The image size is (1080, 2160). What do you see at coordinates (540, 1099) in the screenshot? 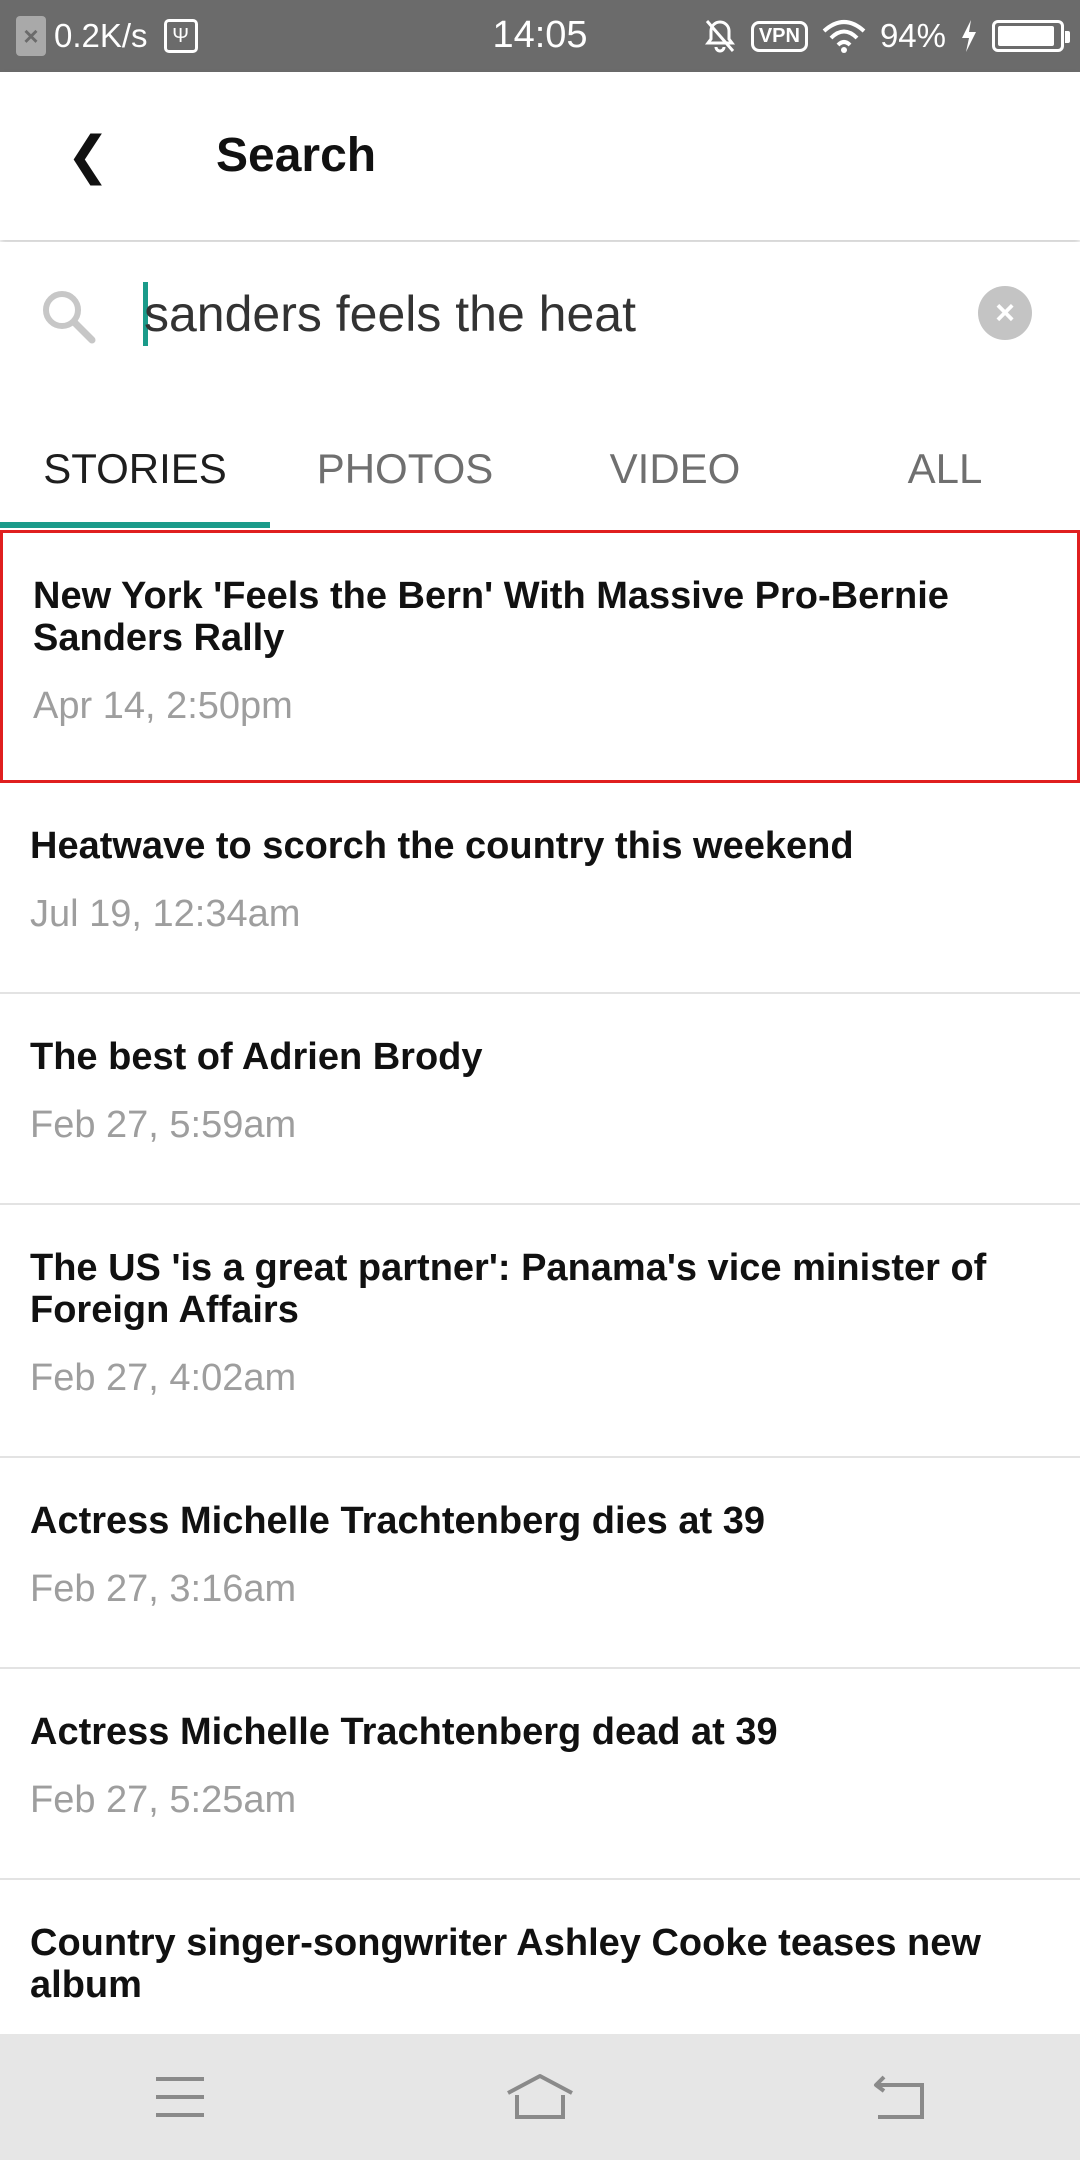
I see `list-item: The best of Adrien Brody Feb 27, 5:59am` at bounding box center [540, 1099].